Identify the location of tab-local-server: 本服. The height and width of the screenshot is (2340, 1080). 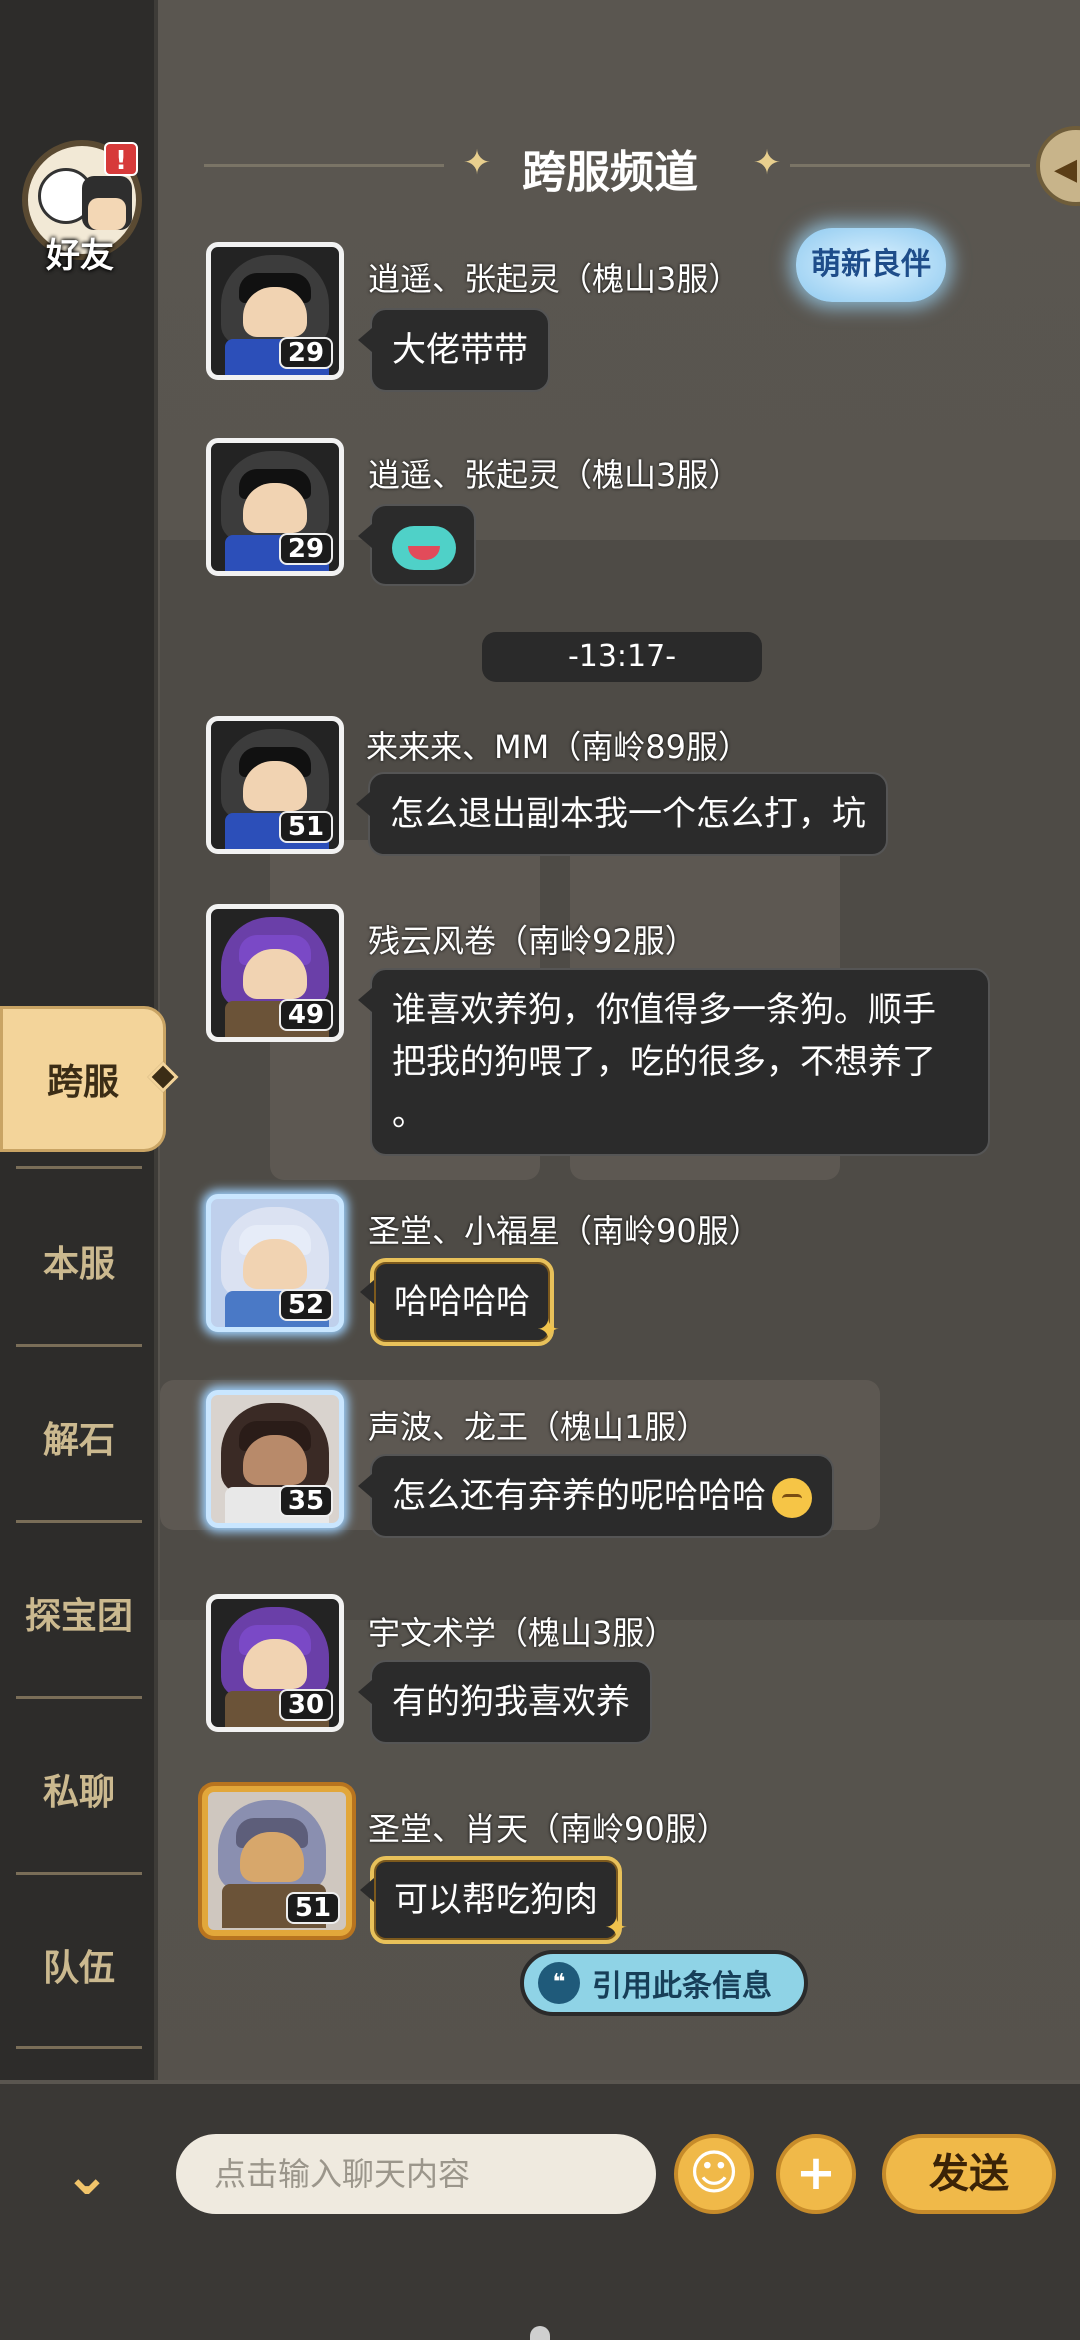
(79, 1261).